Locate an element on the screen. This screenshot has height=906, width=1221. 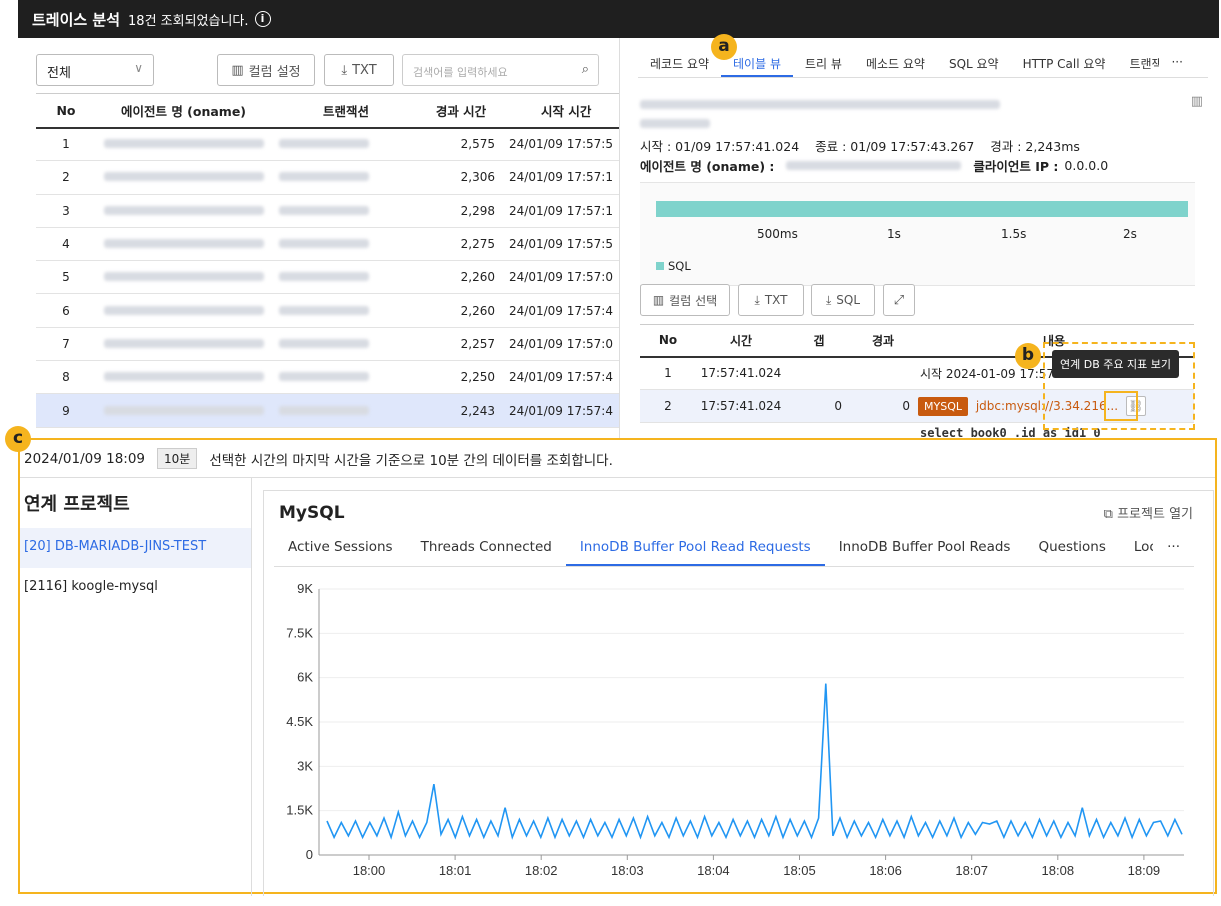
y-tick-label: 9K is located at coordinates (305, 588).